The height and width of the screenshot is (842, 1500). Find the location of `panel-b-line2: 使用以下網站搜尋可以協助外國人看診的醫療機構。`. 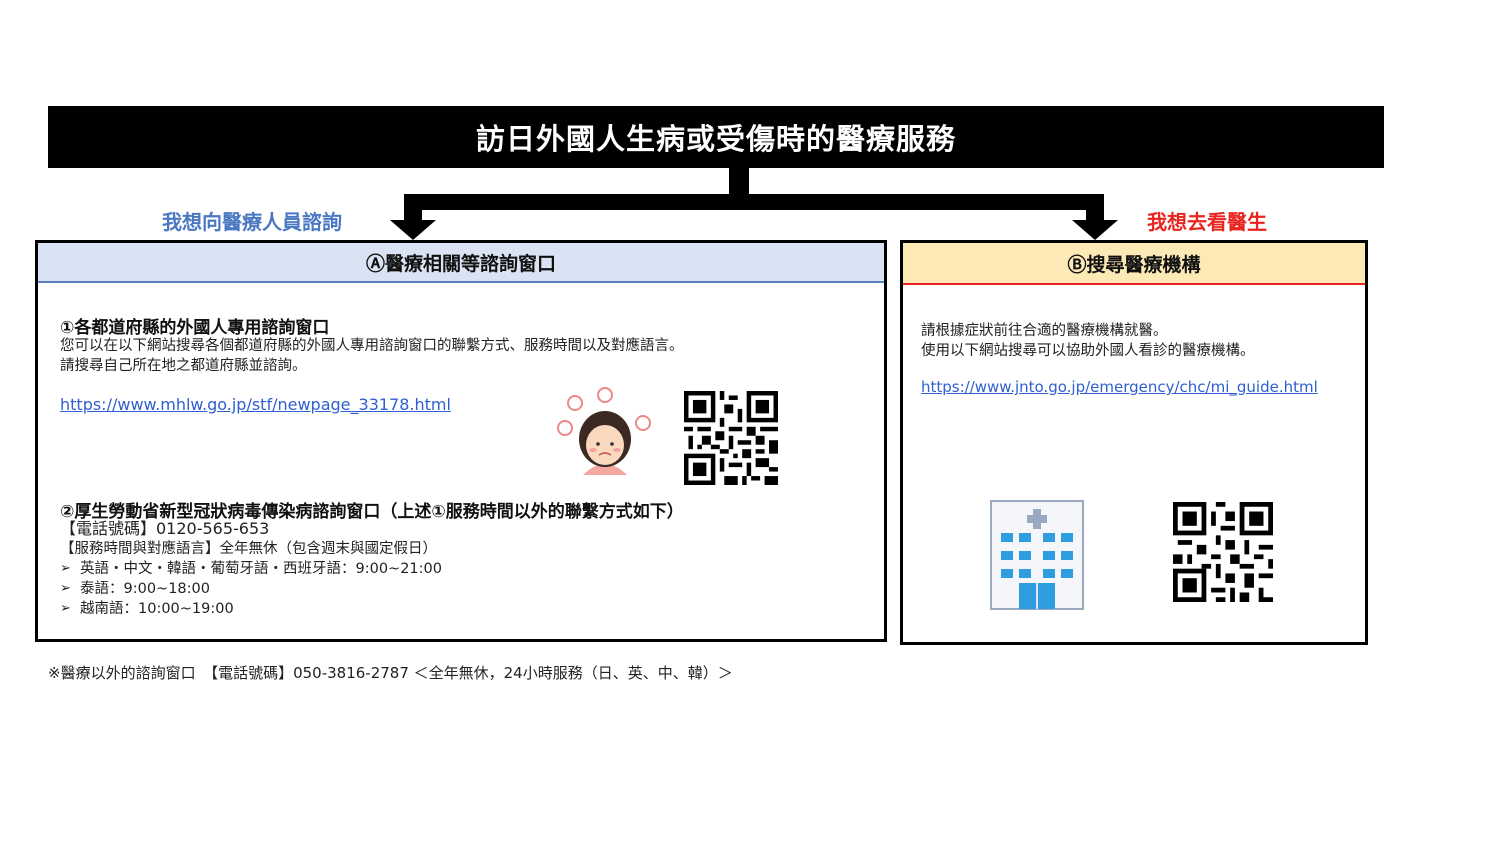

panel-b-line2: 使用以下網站搜尋可以協助外國人看診的醫療機構。 is located at coordinates (1088, 351).